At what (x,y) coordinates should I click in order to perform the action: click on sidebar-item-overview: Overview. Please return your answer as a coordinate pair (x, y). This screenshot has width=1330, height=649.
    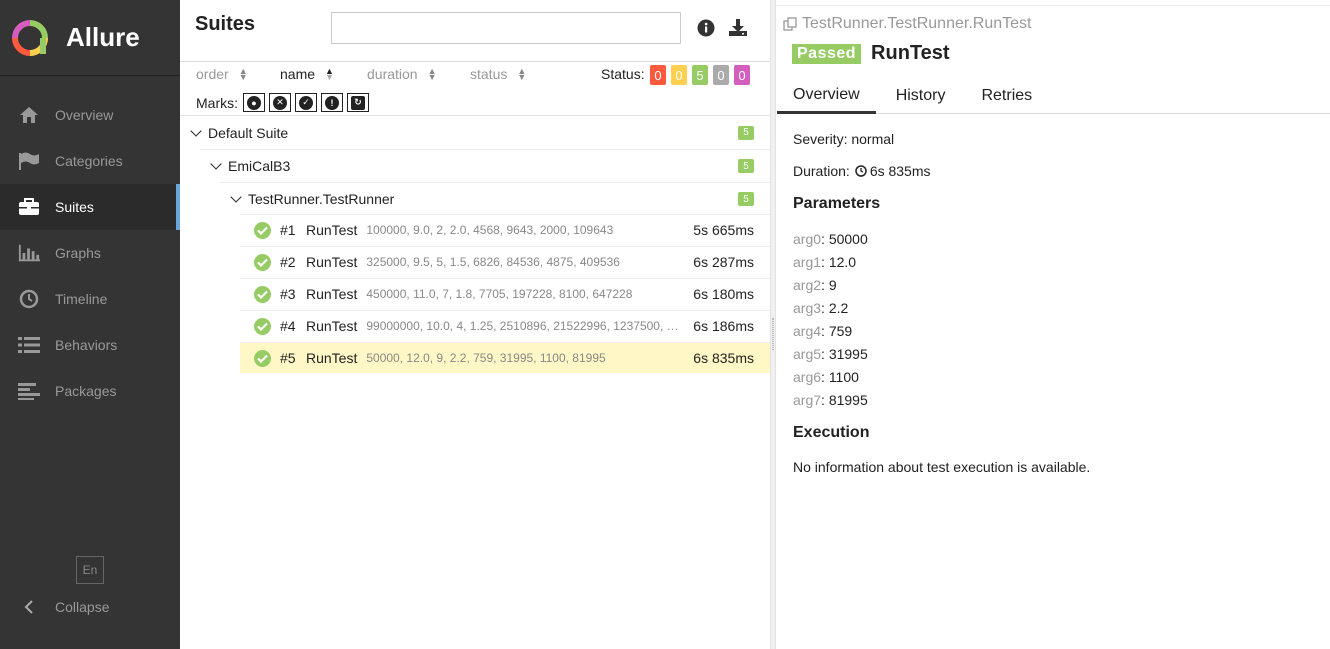
    Looking at the image, I should click on (90, 115).